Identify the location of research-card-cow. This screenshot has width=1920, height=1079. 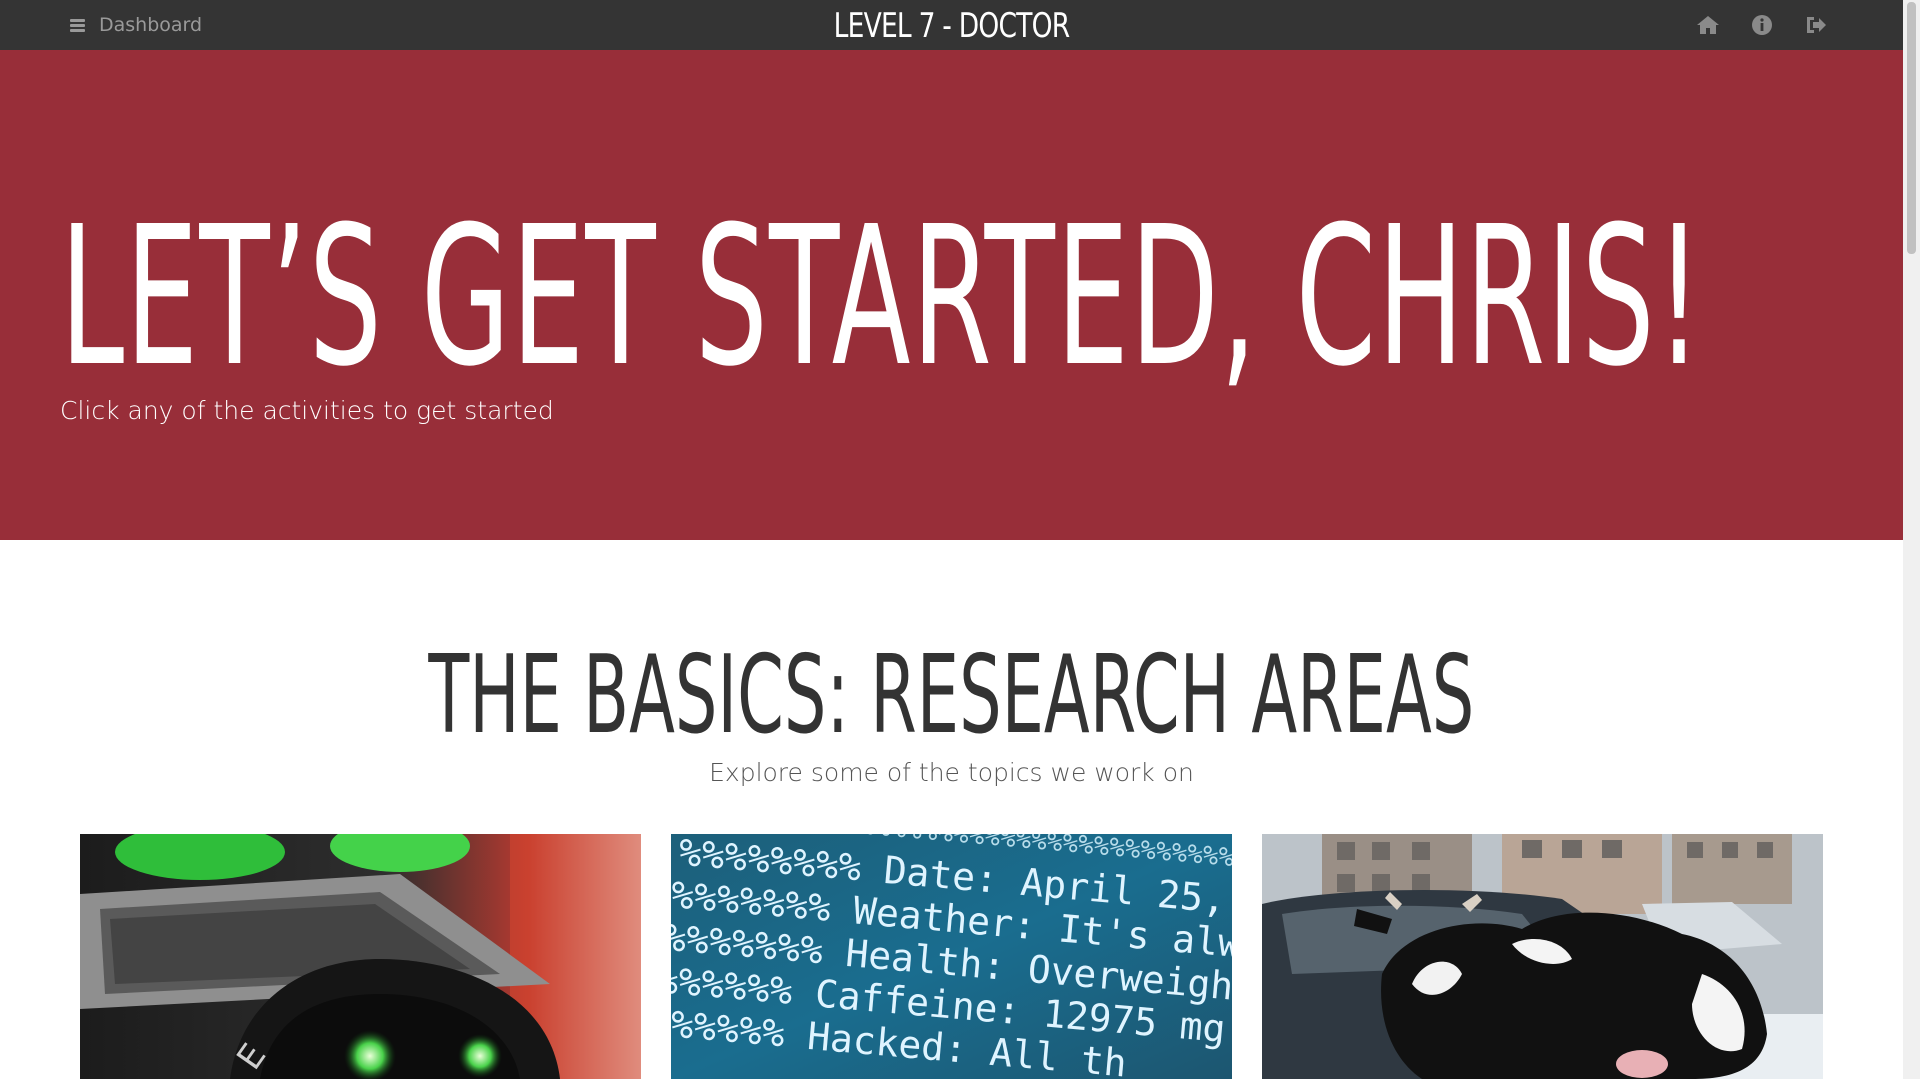
(1542, 956).